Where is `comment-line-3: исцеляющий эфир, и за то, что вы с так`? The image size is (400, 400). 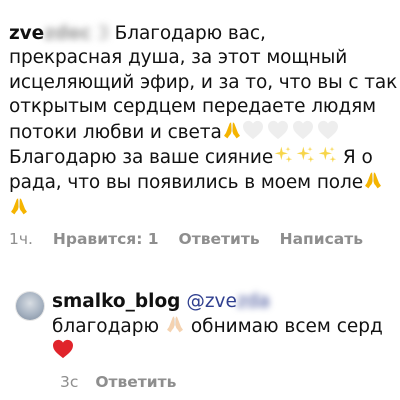 comment-line-3: исцеляющий эфир, и за то, что вы с так is located at coordinates (203, 82).